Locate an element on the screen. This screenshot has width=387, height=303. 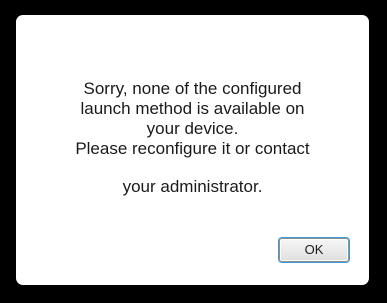
error-message-footer: your administrator. is located at coordinates (192, 187).